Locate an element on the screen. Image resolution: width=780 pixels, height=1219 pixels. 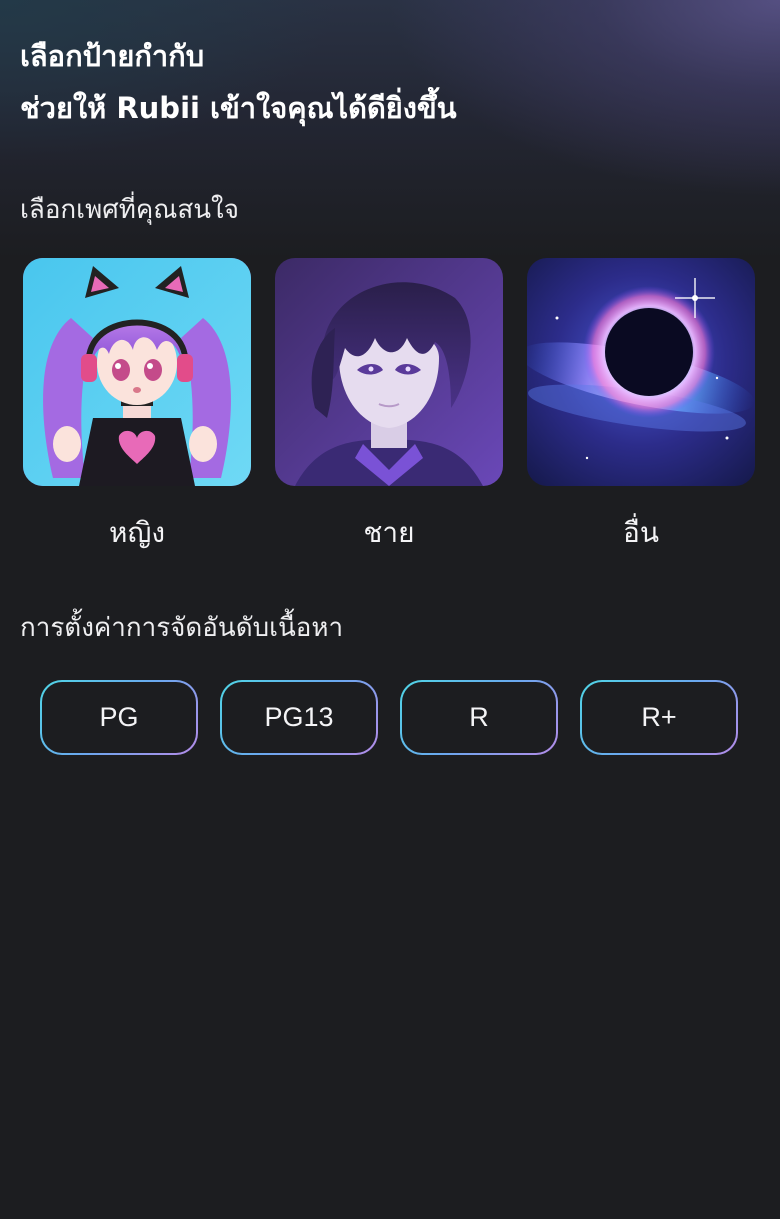
gender-option-male is located at coordinates (389, 372).